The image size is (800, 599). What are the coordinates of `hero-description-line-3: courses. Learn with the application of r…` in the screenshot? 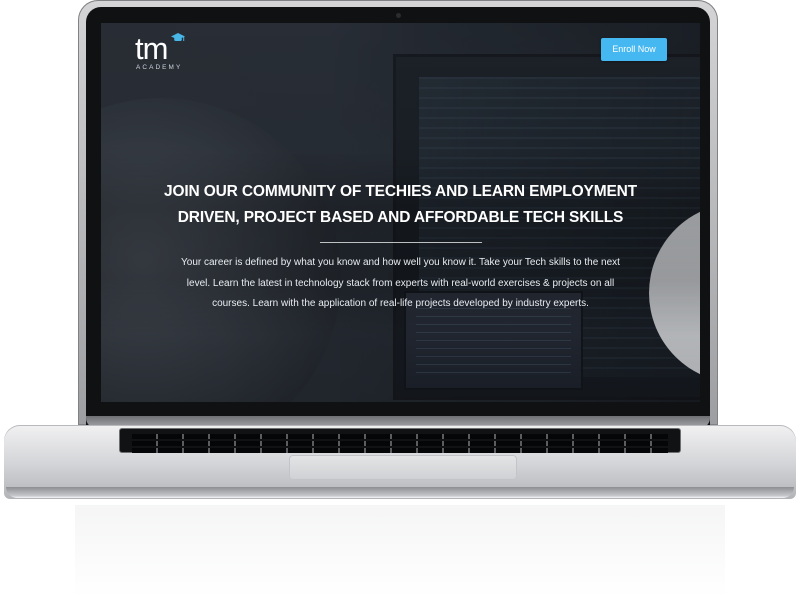 It's located at (400, 303).